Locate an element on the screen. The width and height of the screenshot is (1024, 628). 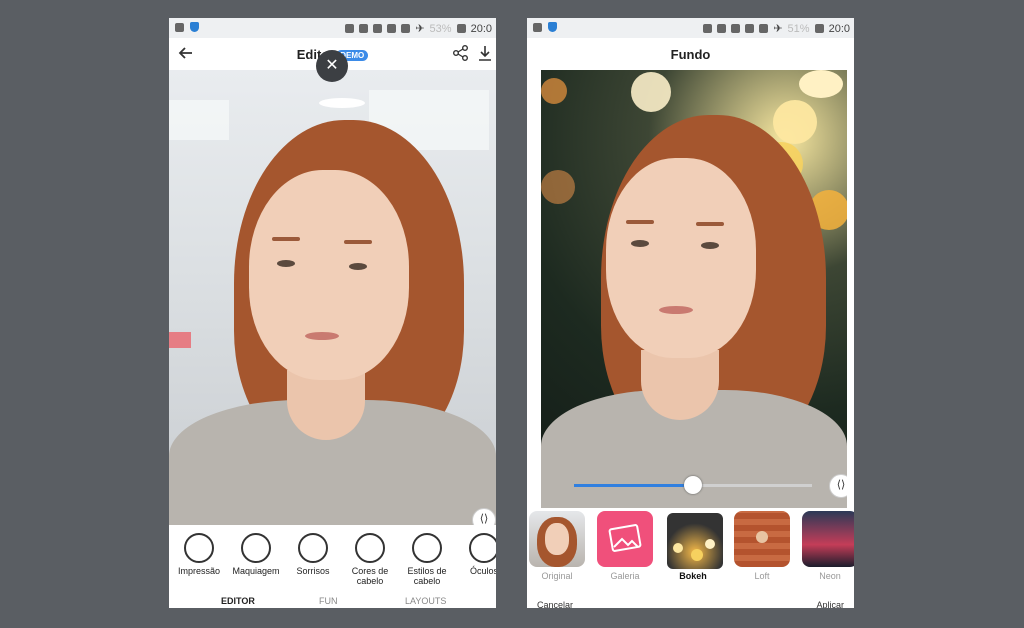
tool-label: Cores de cabelo is located at coordinates (370, 576).